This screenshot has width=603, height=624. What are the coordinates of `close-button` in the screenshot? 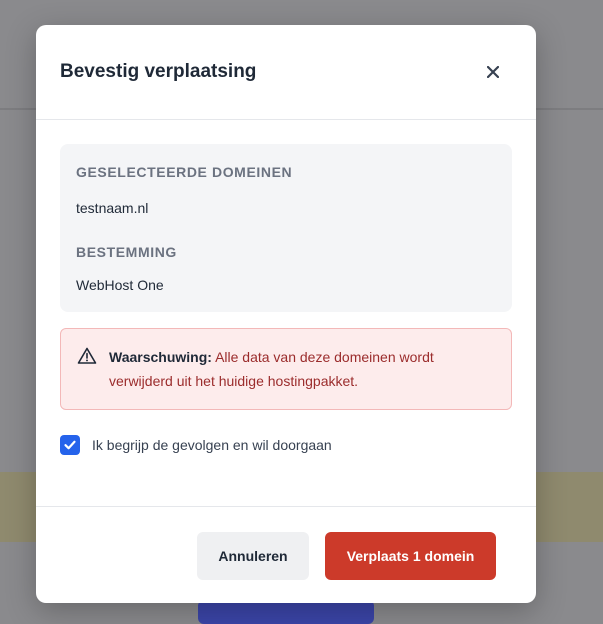 It's located at (493, 72).